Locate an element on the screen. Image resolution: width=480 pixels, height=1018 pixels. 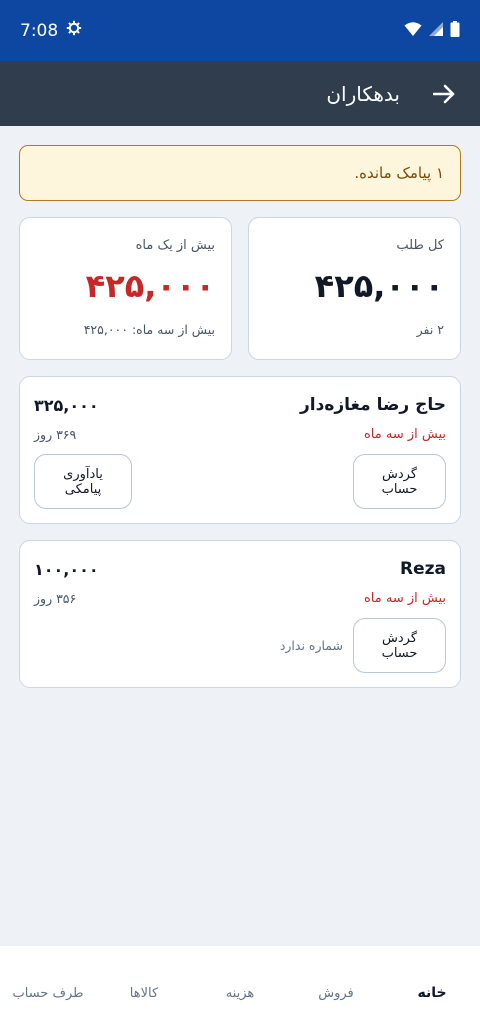
total-label: کل طلب is located at coordinates (420, 245).